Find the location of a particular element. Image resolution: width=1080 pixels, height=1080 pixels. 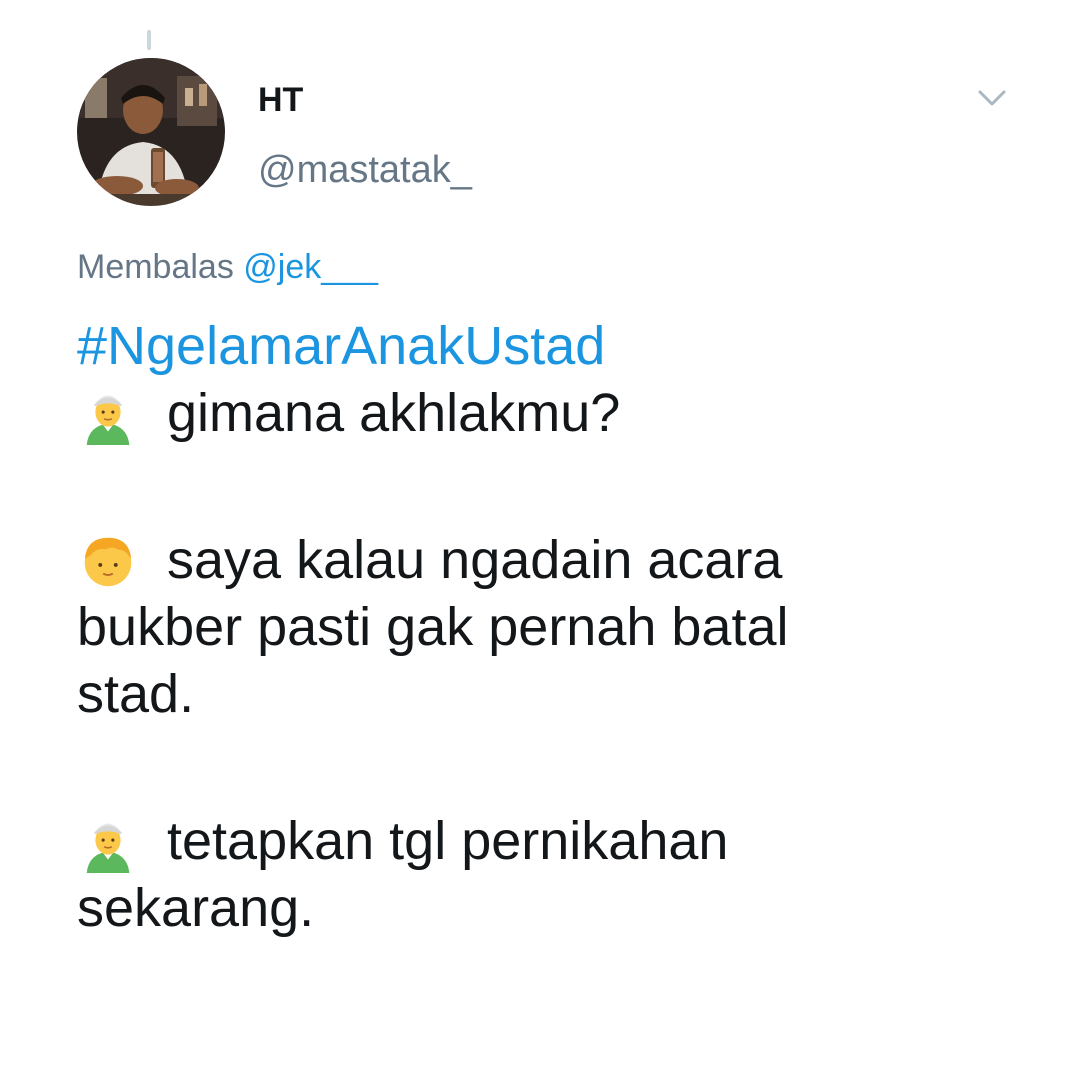

hashtag-link: #NgelamarAnakUstad is located at coordinates (341, 346).